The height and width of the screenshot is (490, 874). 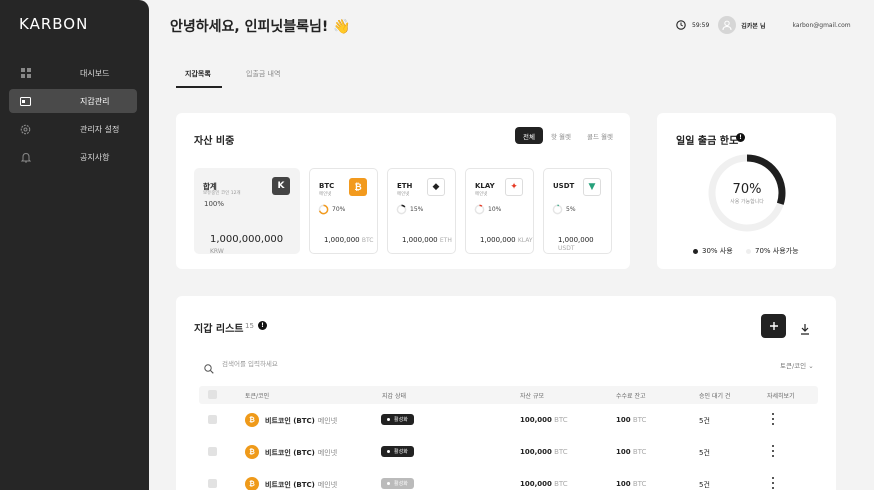 I want to click on column-header: 수수료 잔고, so click(x=631, y=396).